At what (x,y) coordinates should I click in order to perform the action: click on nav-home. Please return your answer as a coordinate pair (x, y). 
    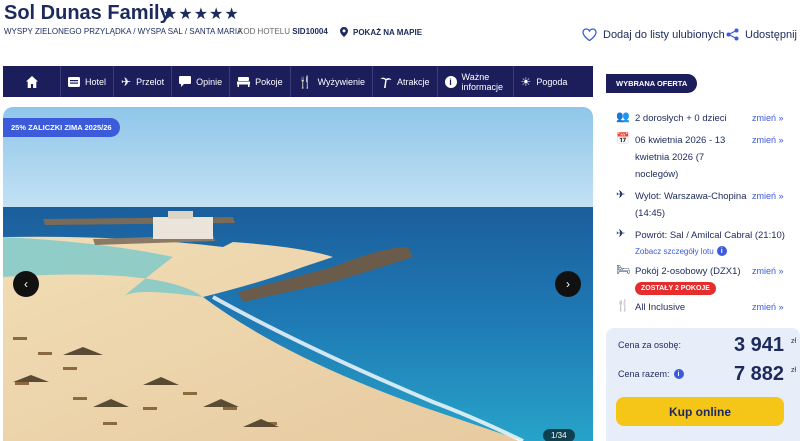
    Looking at the image, I should click on (32, 81).